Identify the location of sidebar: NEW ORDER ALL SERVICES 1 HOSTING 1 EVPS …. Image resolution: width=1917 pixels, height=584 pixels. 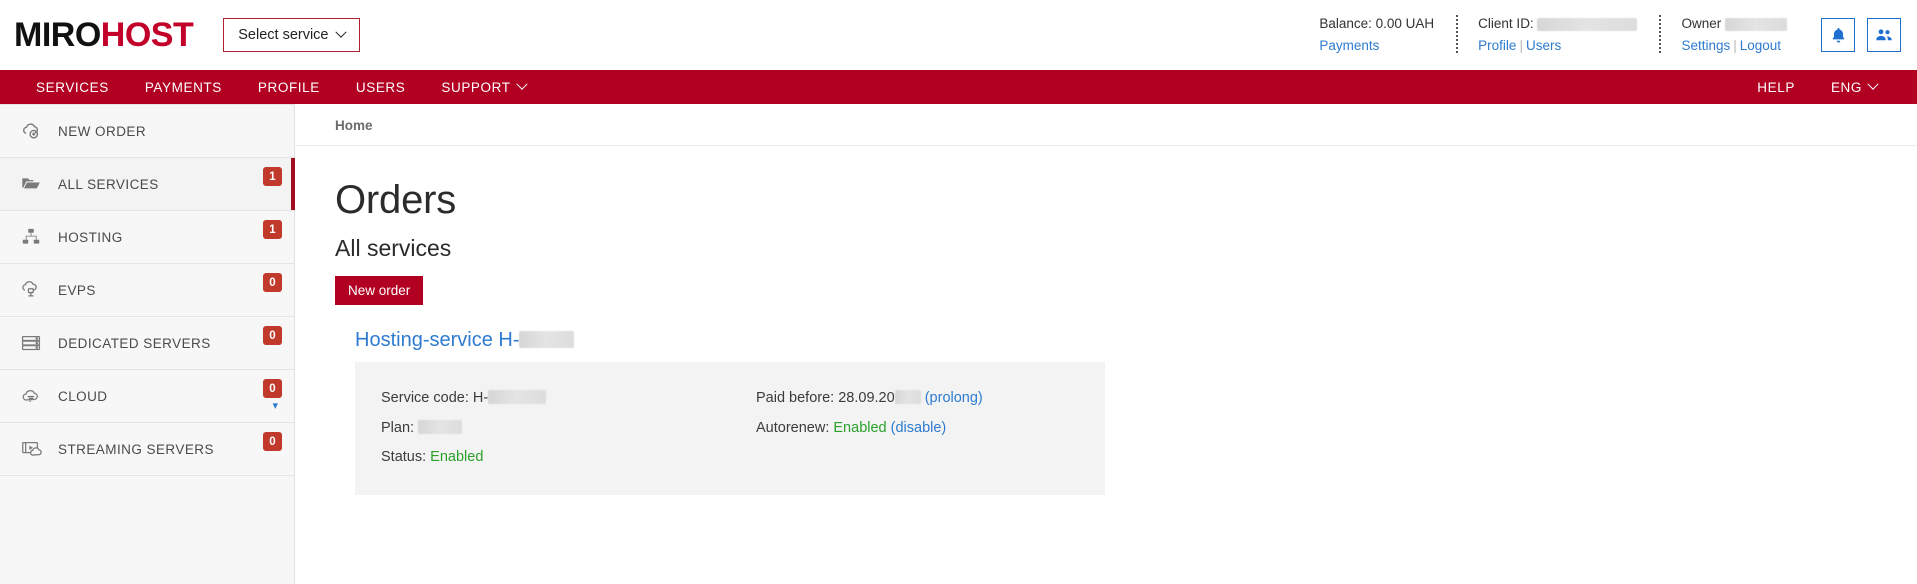
(147, 344).